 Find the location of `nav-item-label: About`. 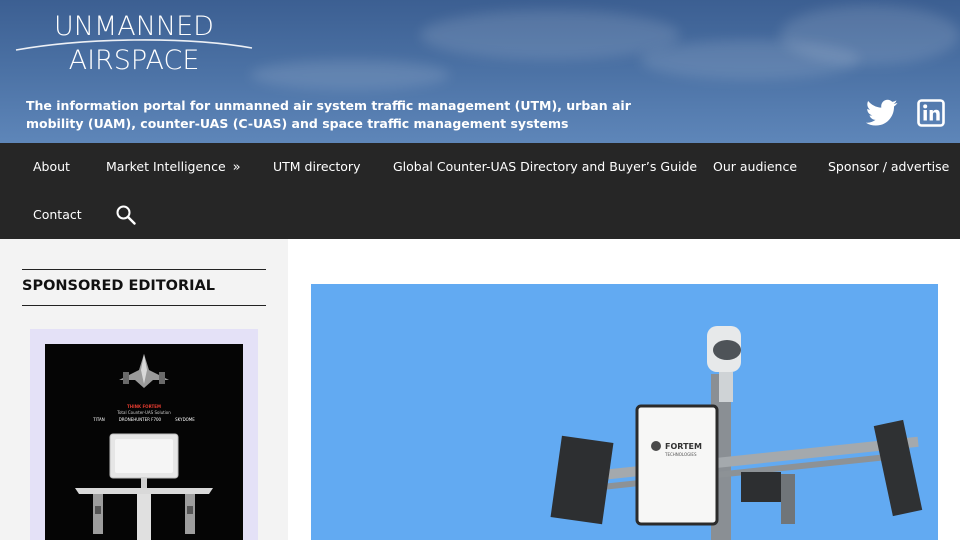

nav-item-label: About is located at coordinates (51, 166).